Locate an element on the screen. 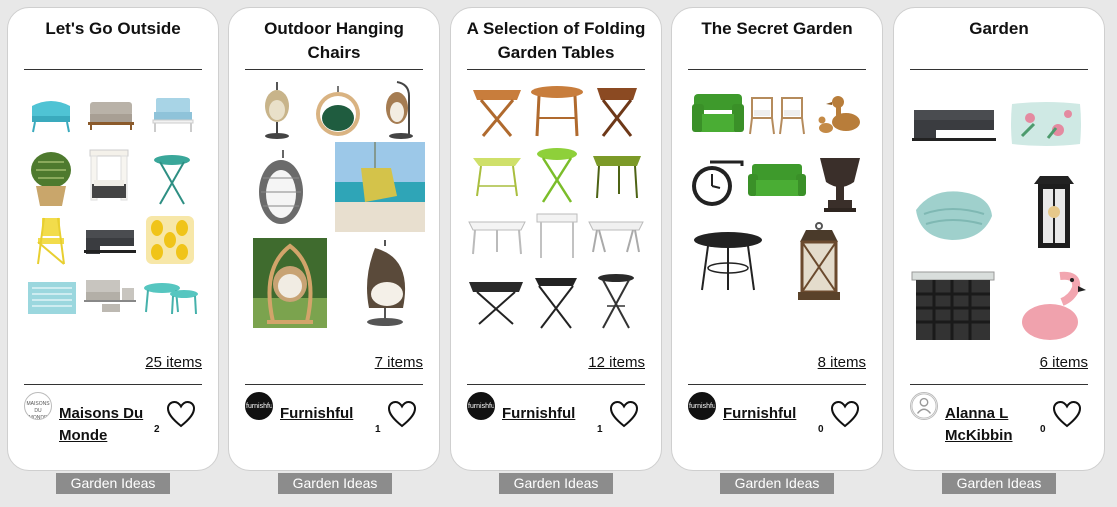 The height and width of the screenshot is (507, 1117). outdoor-lounge-set-image is located at coordinates (110, 296).